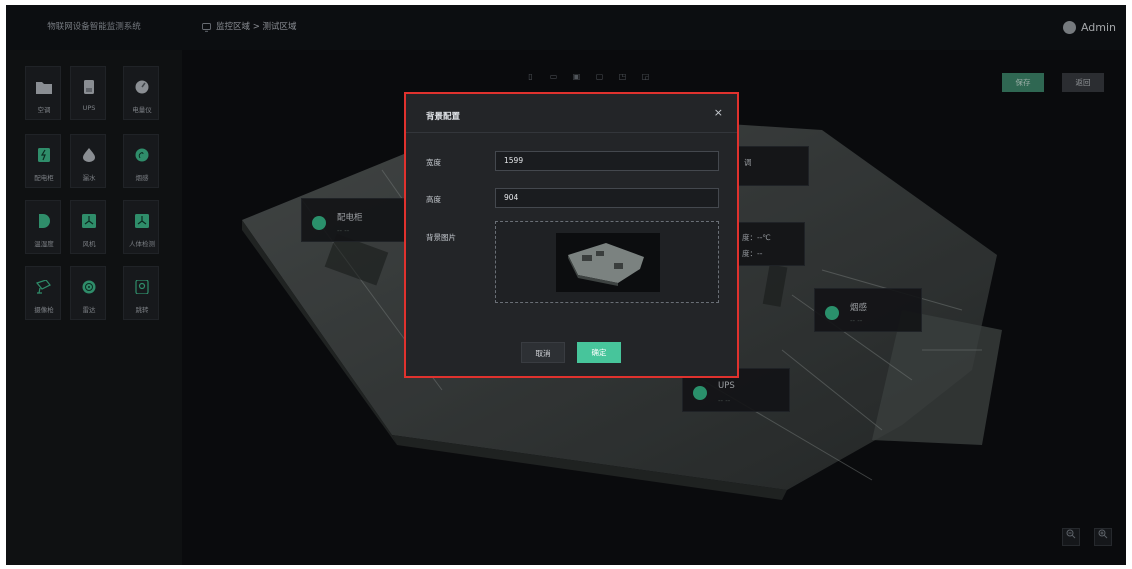 Image resolution: width=1132 pixels, height=569 pixels. I want to click on width-field: 1599, so click(607, 161).